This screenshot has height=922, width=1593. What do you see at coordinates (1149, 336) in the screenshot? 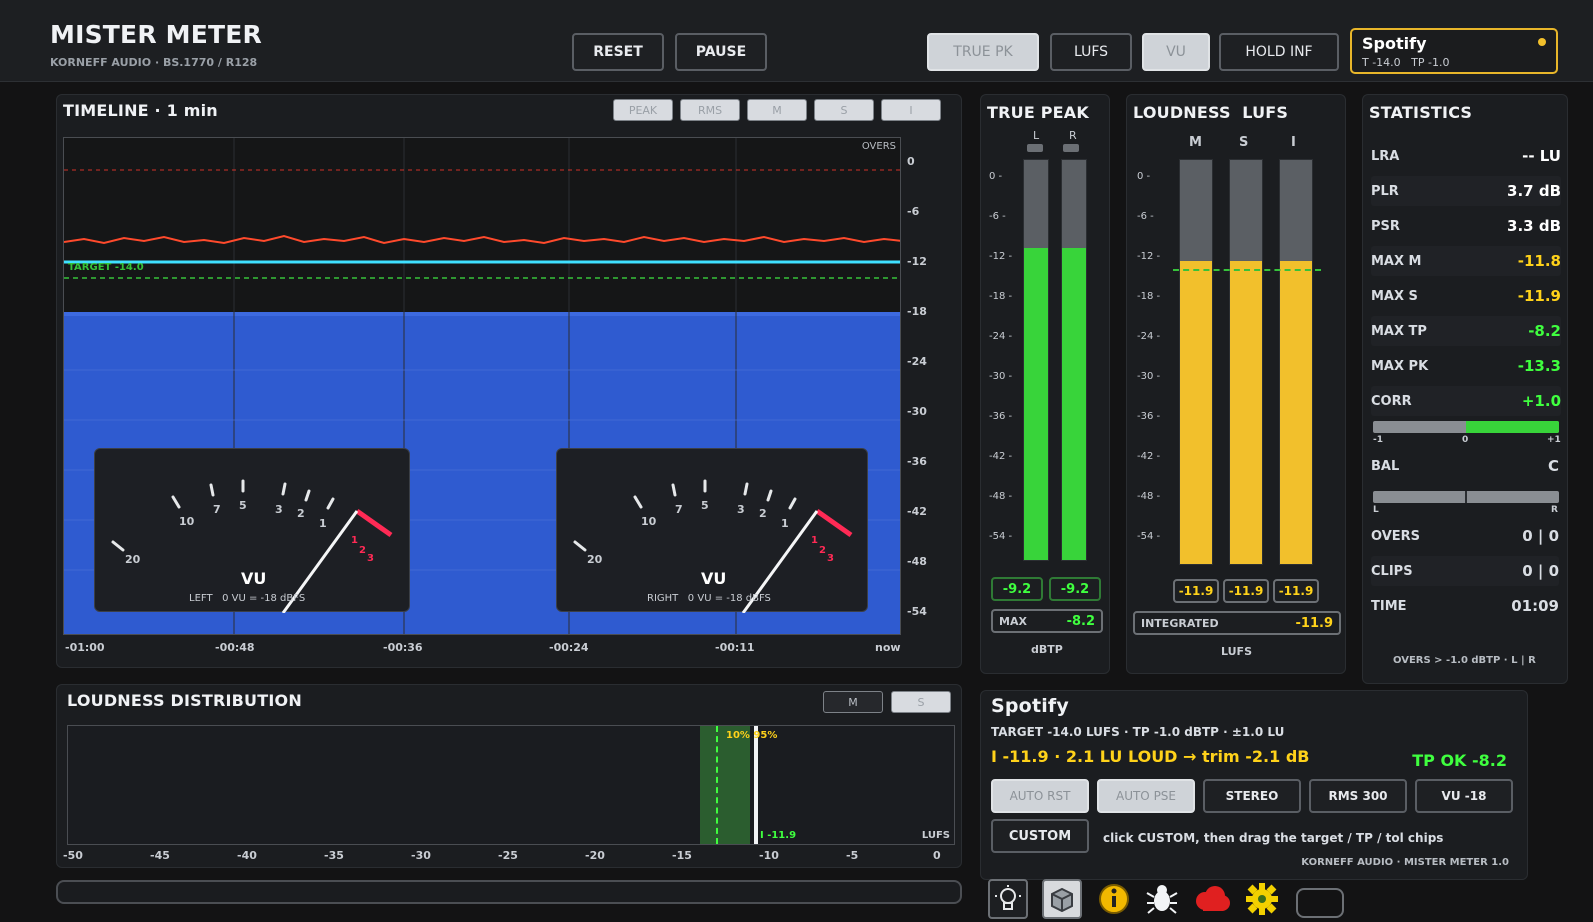
I see `lufs-scale-tick: -24 -` at bounding box center [1149, 336].